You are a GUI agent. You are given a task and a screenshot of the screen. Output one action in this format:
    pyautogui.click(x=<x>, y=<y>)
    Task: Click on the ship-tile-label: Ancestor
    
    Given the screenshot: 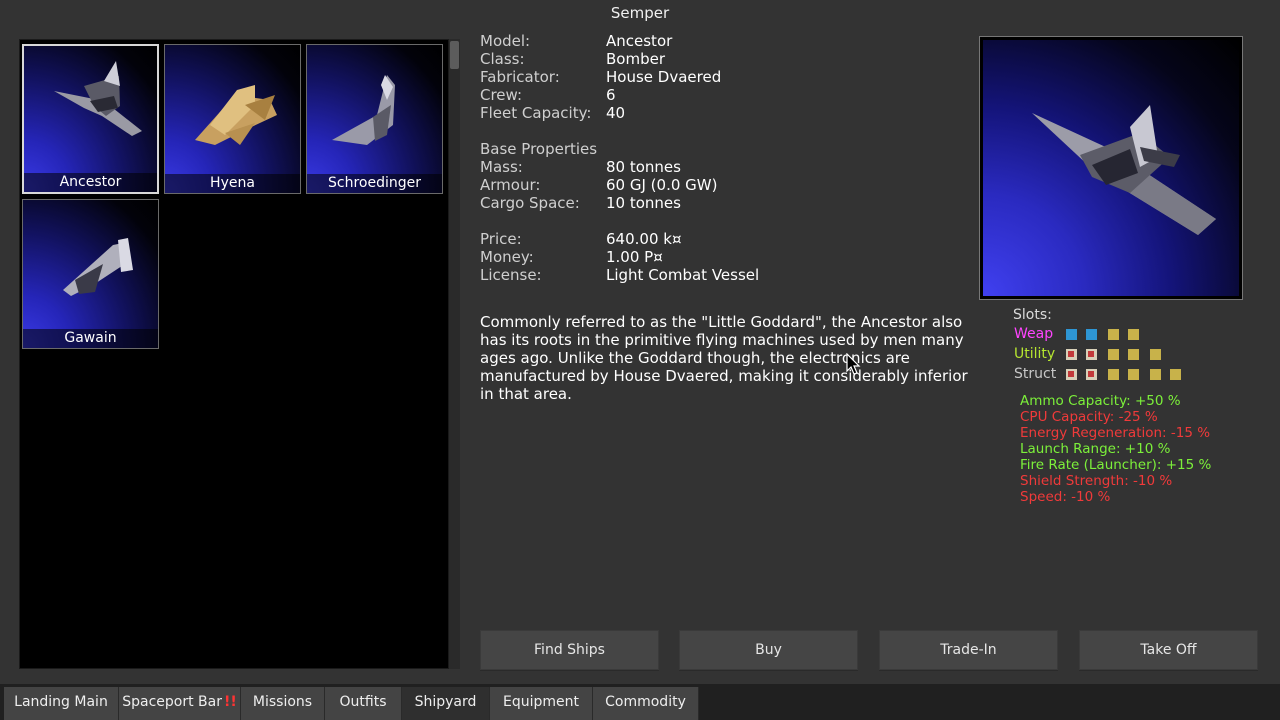 What is the action you would take?
    pyautogui.click(x=90, y=182)
    